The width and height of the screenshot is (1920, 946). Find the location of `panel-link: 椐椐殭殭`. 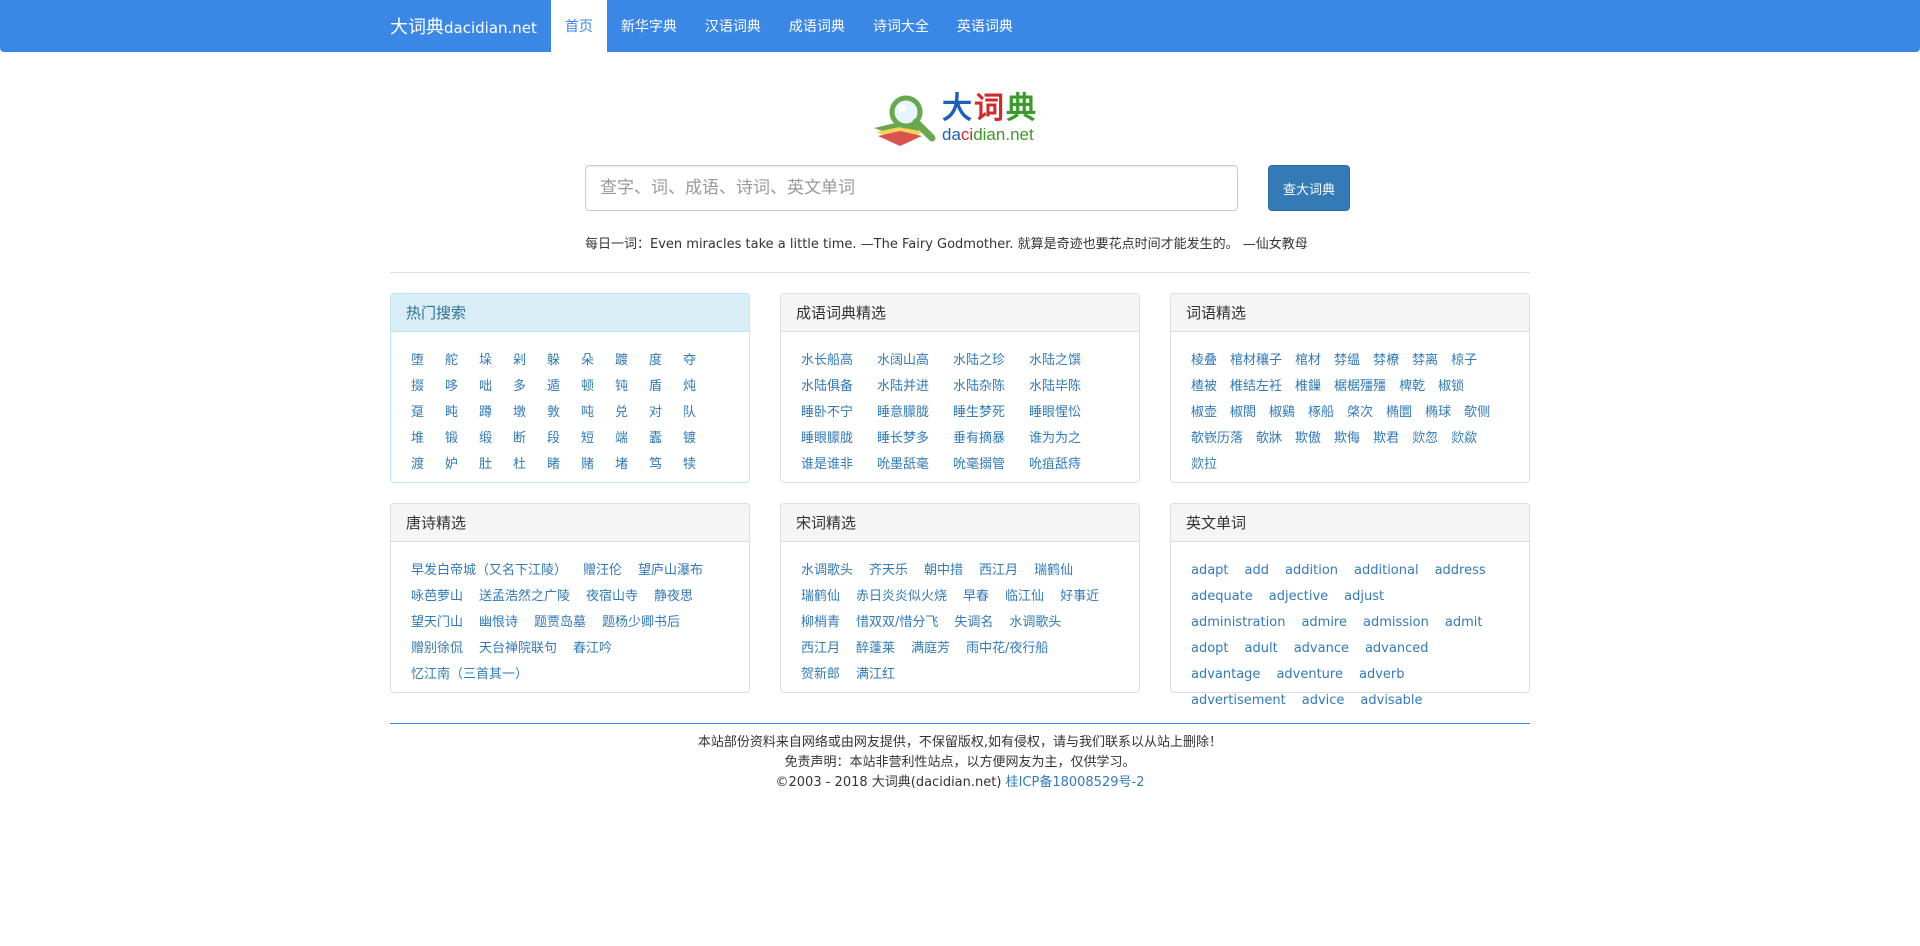

panel-link: 椐椐殭殭 is located at coordinates (1360, 387).